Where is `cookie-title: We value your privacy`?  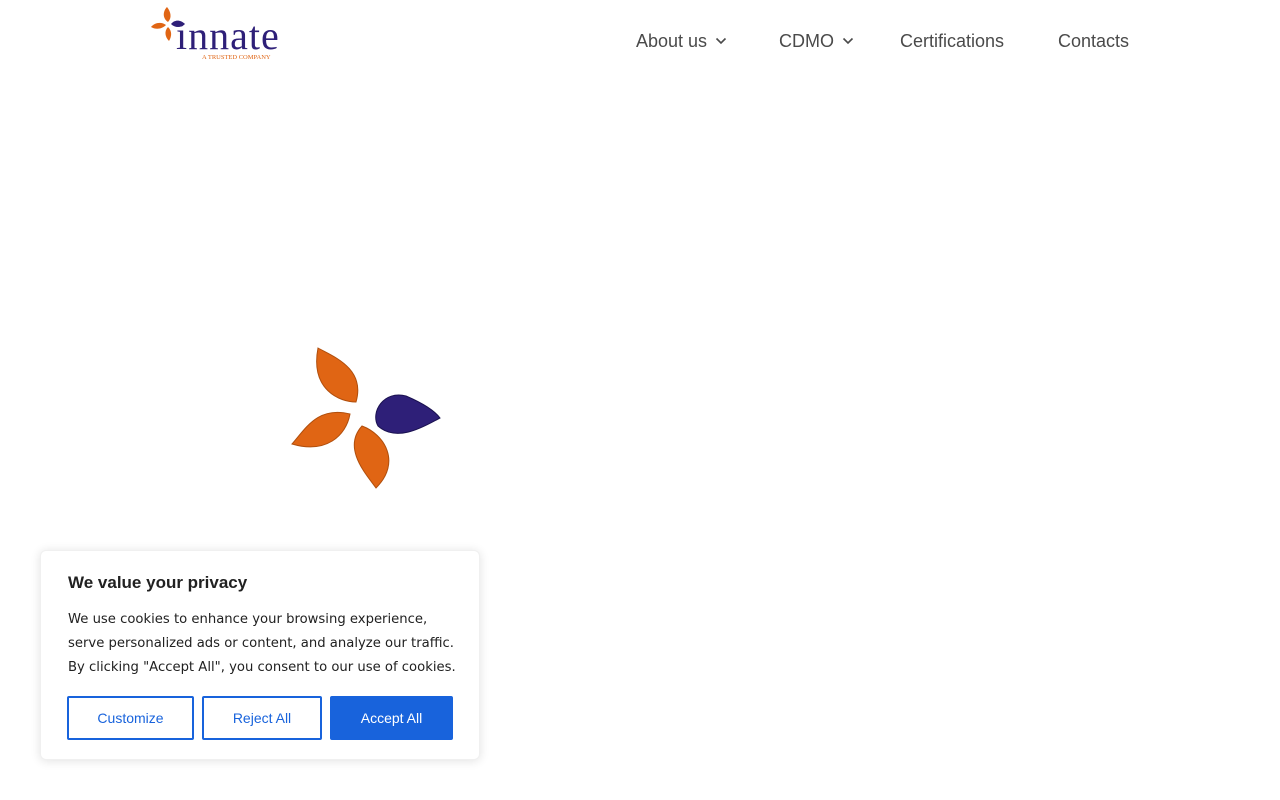
cookie-title: We value your privacy is located at coordinates (158, 582).